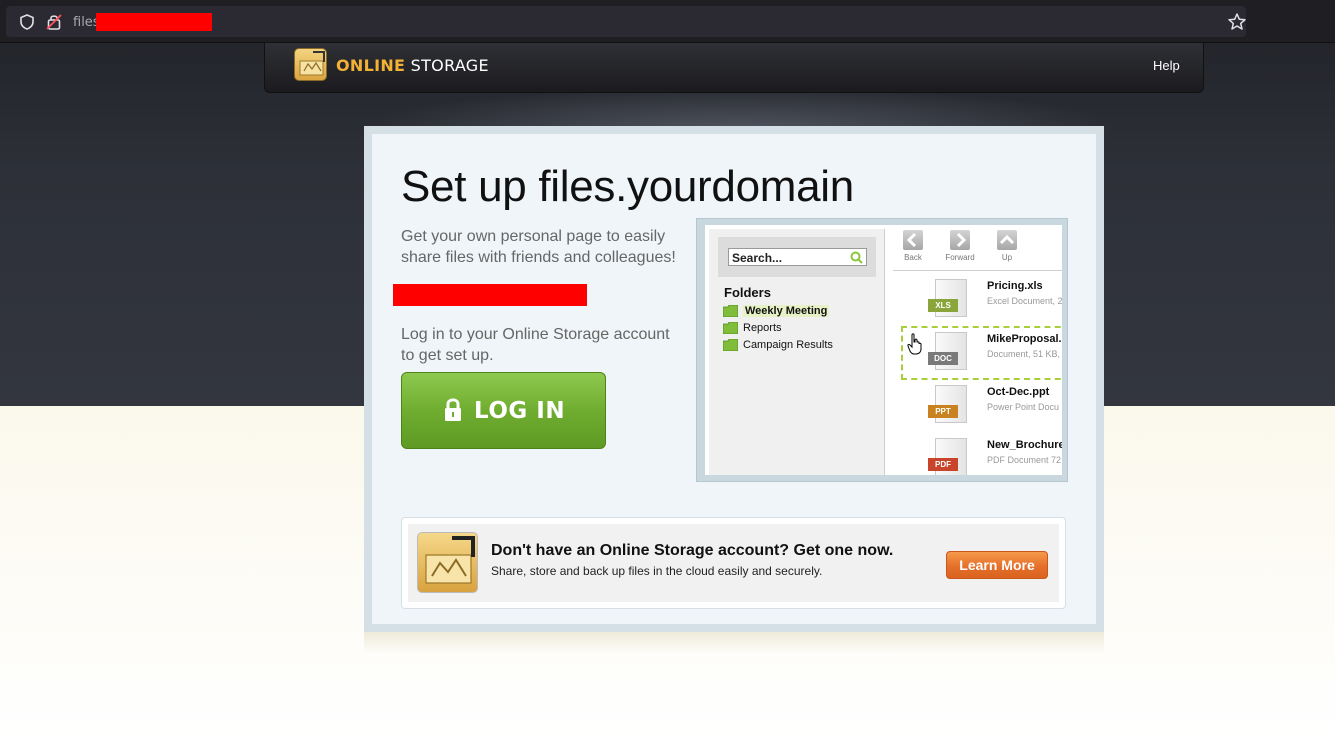  What do you see at coordinates (788, 345) in the screenshot?
I see `folder-label: Campaign Results` at bounding box center [788, 345].